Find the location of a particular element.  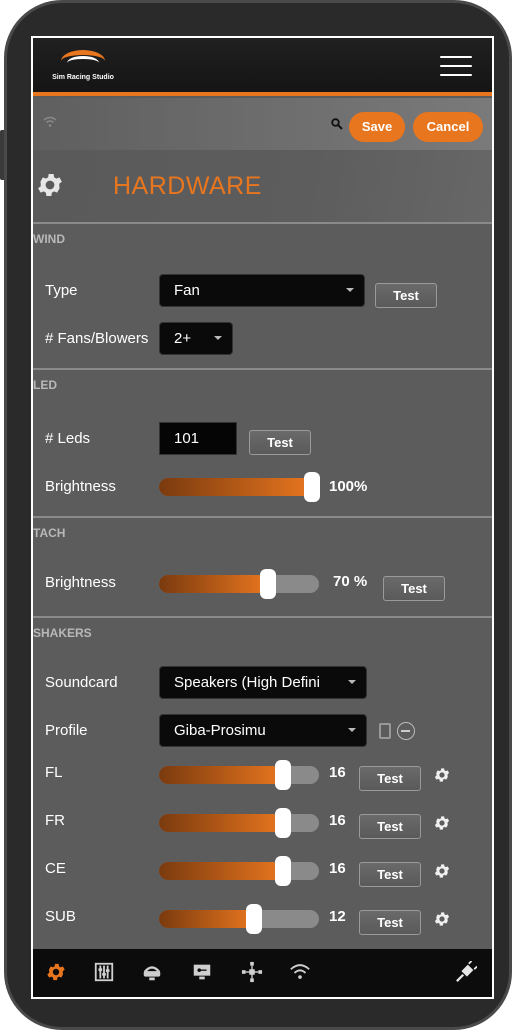

network-icon is located at coordinates (252, 972).